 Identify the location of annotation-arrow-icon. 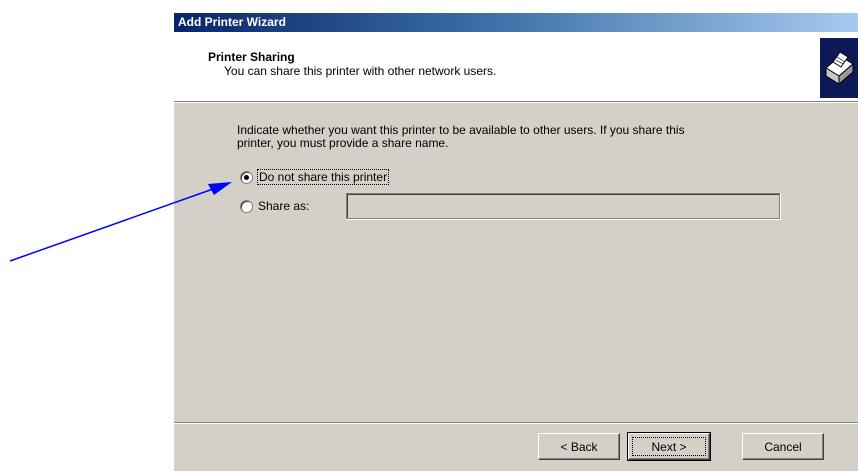
(120, 222).